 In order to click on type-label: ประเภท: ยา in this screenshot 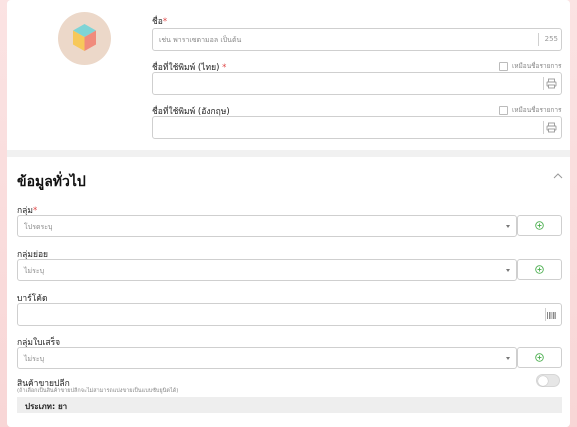, I will do `click(46, 406)`.